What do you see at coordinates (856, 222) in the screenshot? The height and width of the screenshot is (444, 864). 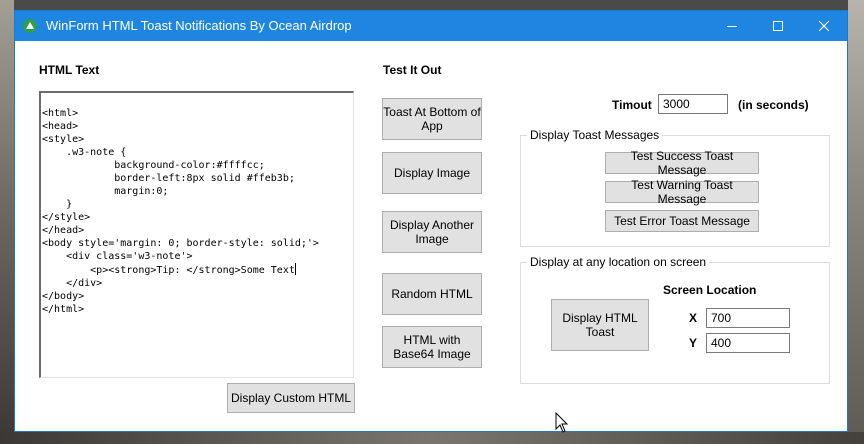 I see `desktop-background-right` at bounding box center [856, 222].